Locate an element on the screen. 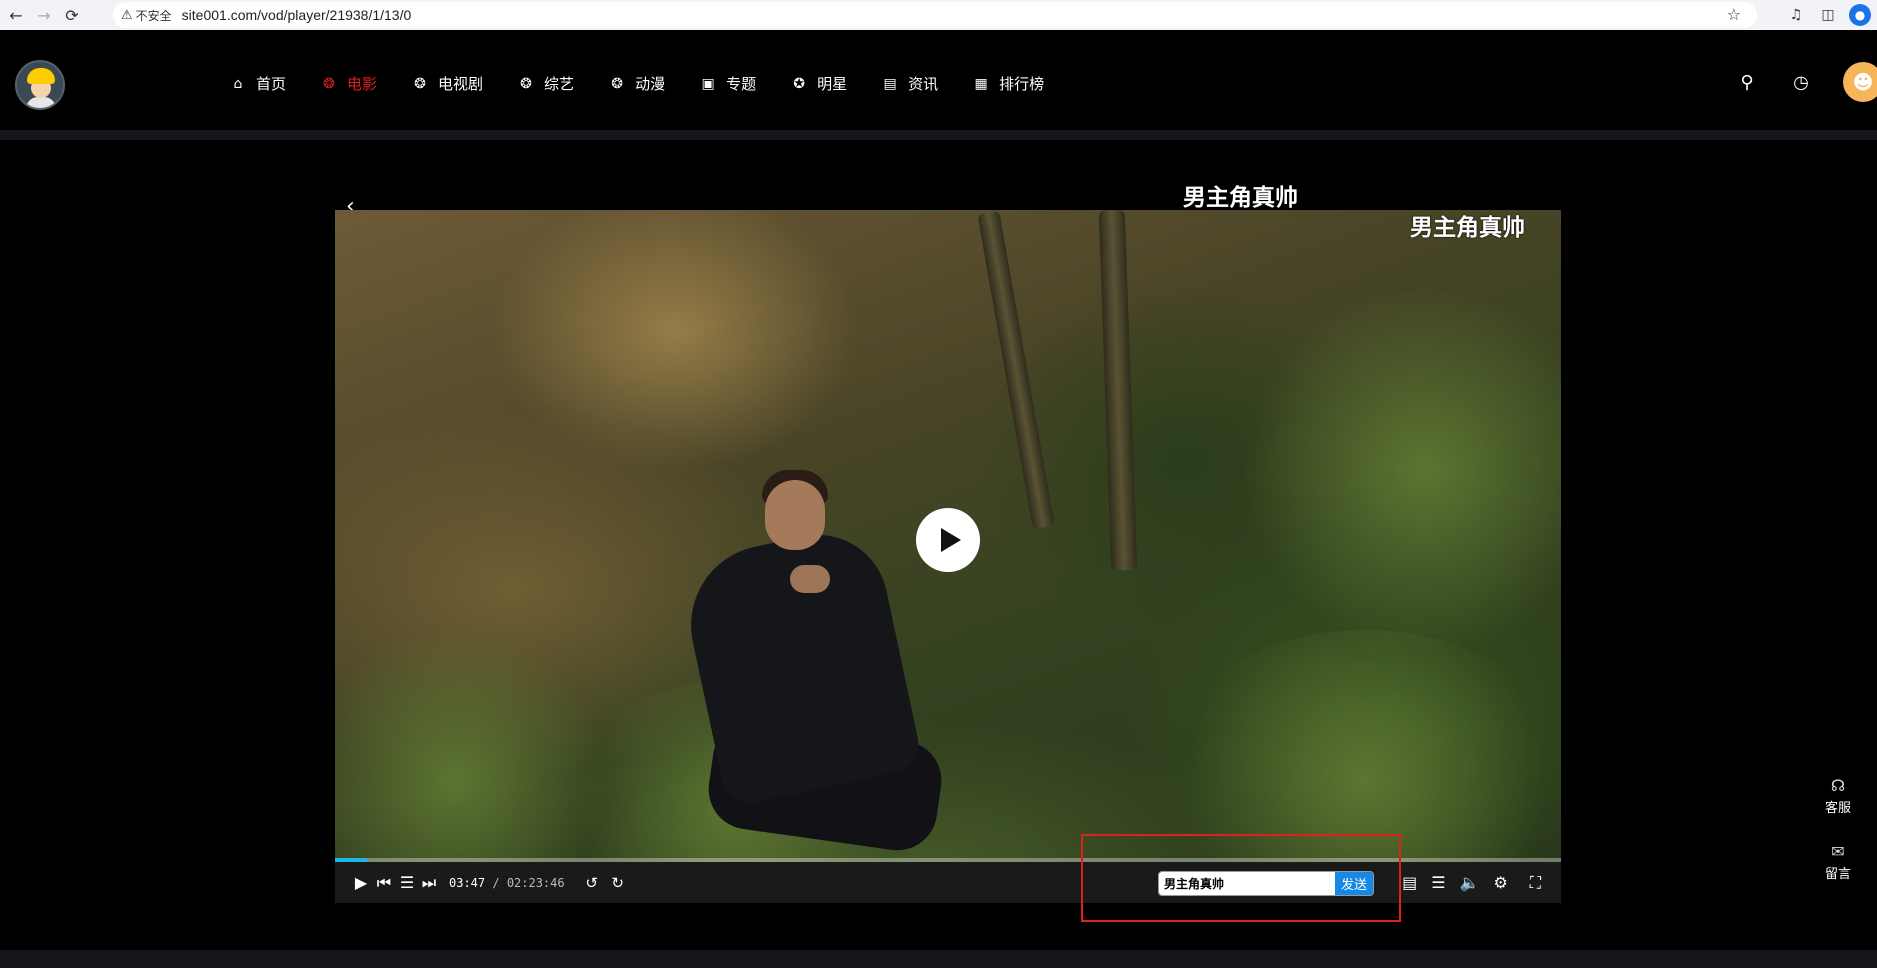 The width and height of the screenshot is (1877, 968). nav-label: 综艺 is located at coordinates (559, 84).